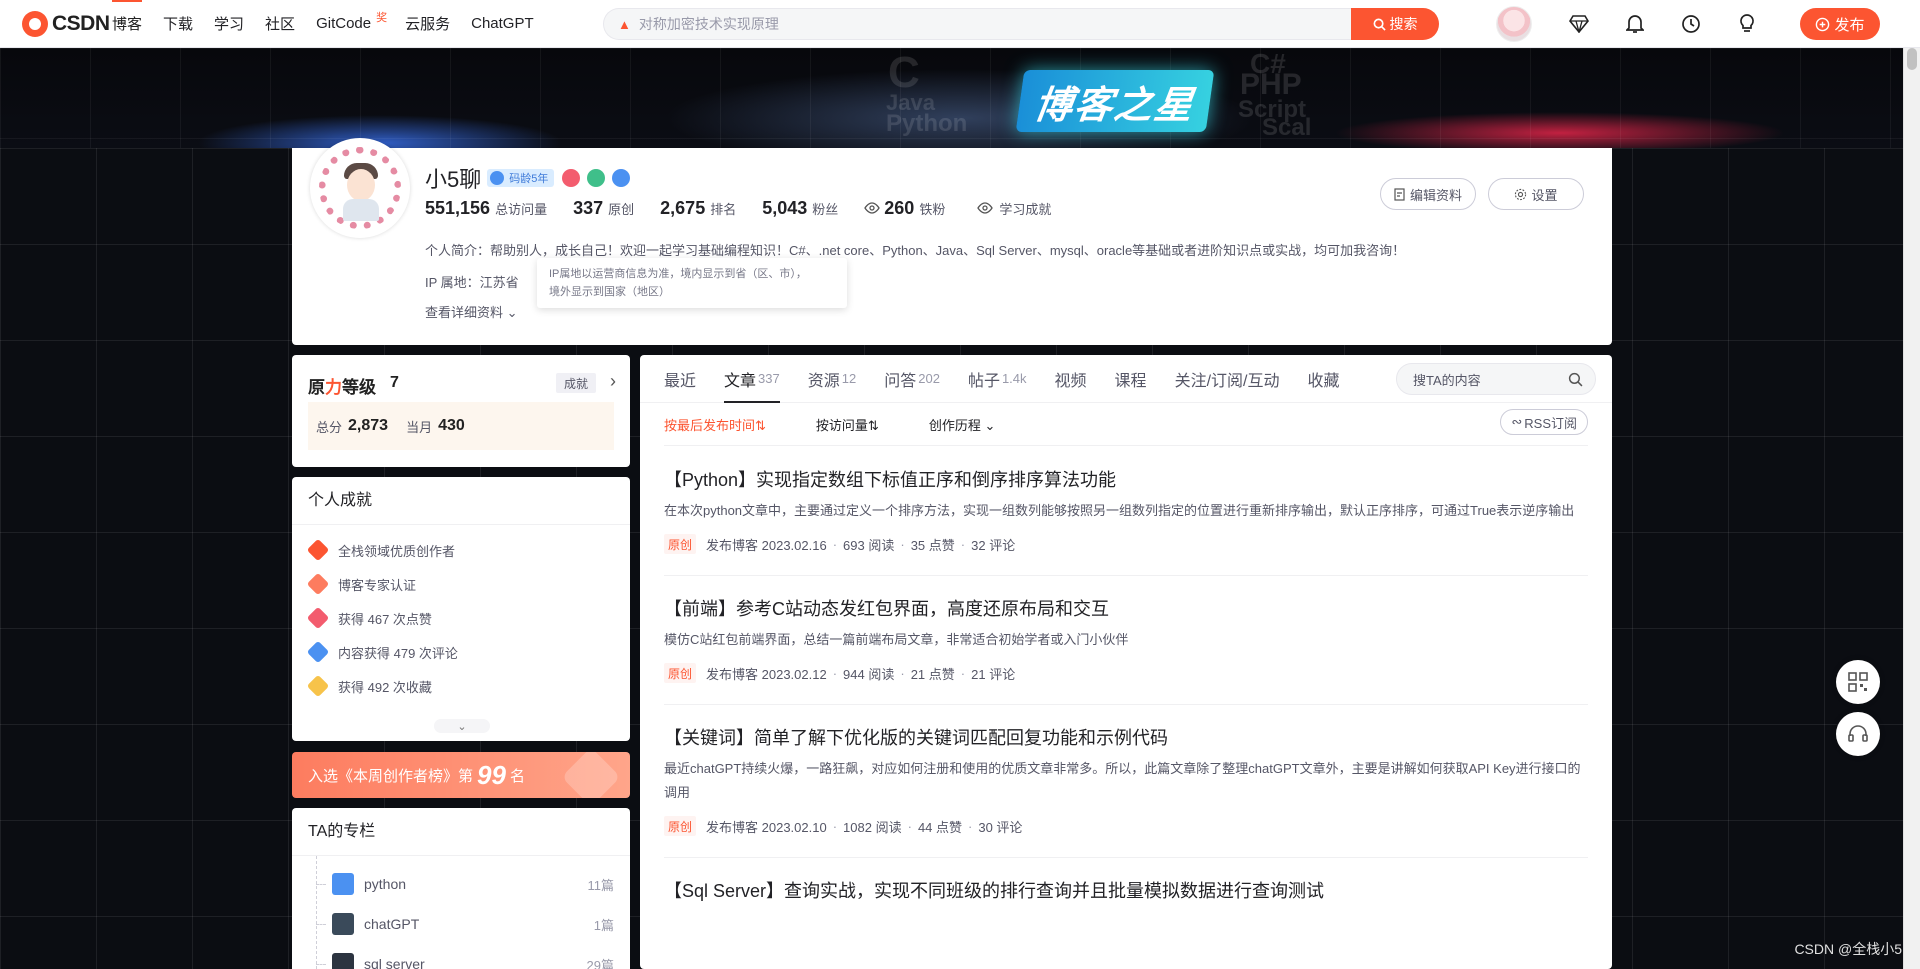 The height and width of the screenshot is (969, 1920). Describe the element at coordinates (473, 884) in the screenshot. I see `column-item: python 11篇` at that location.